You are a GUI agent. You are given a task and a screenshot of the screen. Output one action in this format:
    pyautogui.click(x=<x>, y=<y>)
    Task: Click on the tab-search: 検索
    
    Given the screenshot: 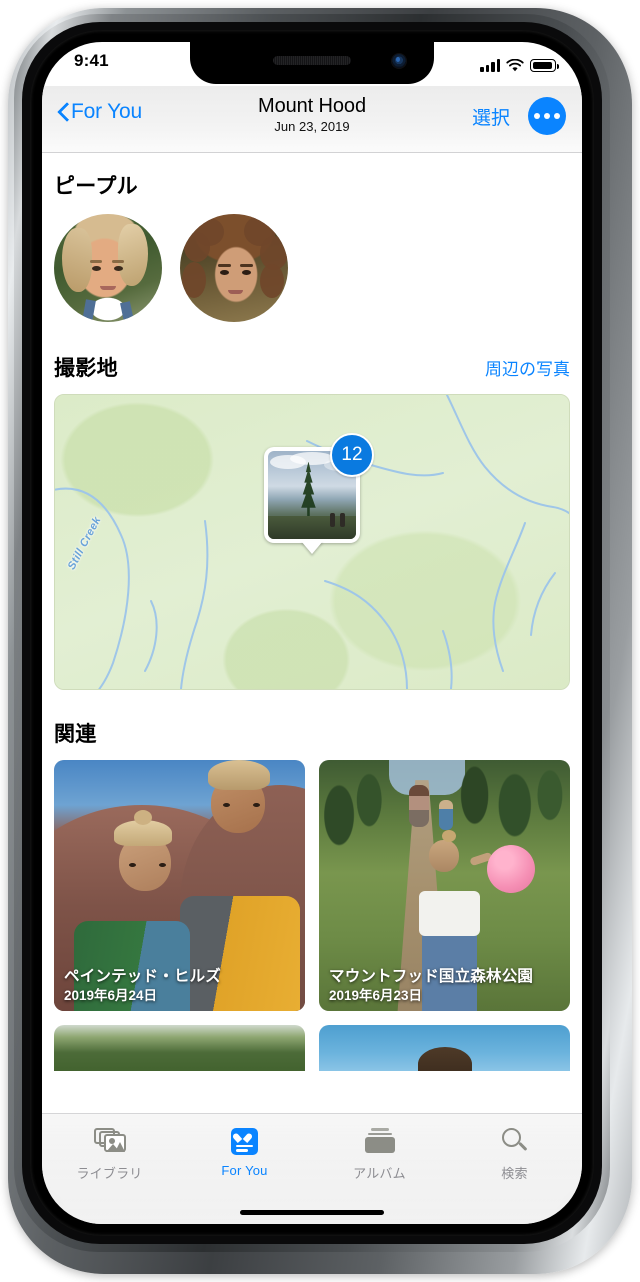 What is the action you would take?
    pyautogui.click(x=515, y=1154)
    